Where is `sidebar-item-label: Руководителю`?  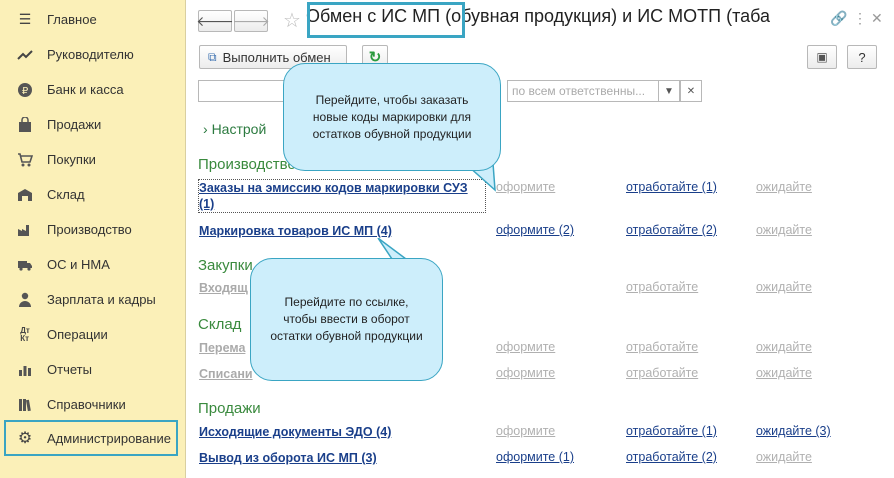 sidebar-item-label: Руководителю is located at coordinates (90, 54).